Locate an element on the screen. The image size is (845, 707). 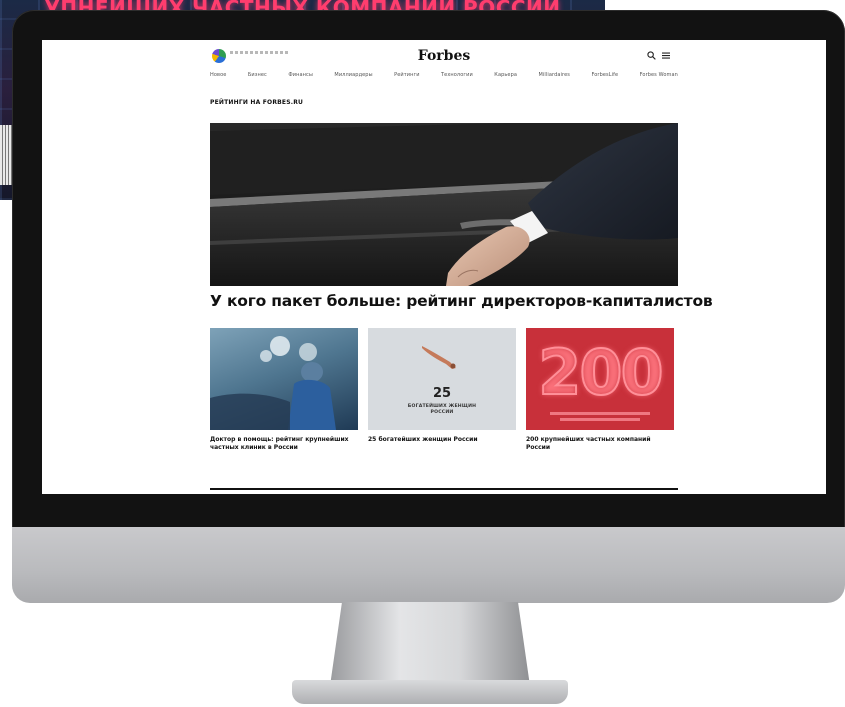
card-image-neon-200: 200 is located at coordinates (600, 379).